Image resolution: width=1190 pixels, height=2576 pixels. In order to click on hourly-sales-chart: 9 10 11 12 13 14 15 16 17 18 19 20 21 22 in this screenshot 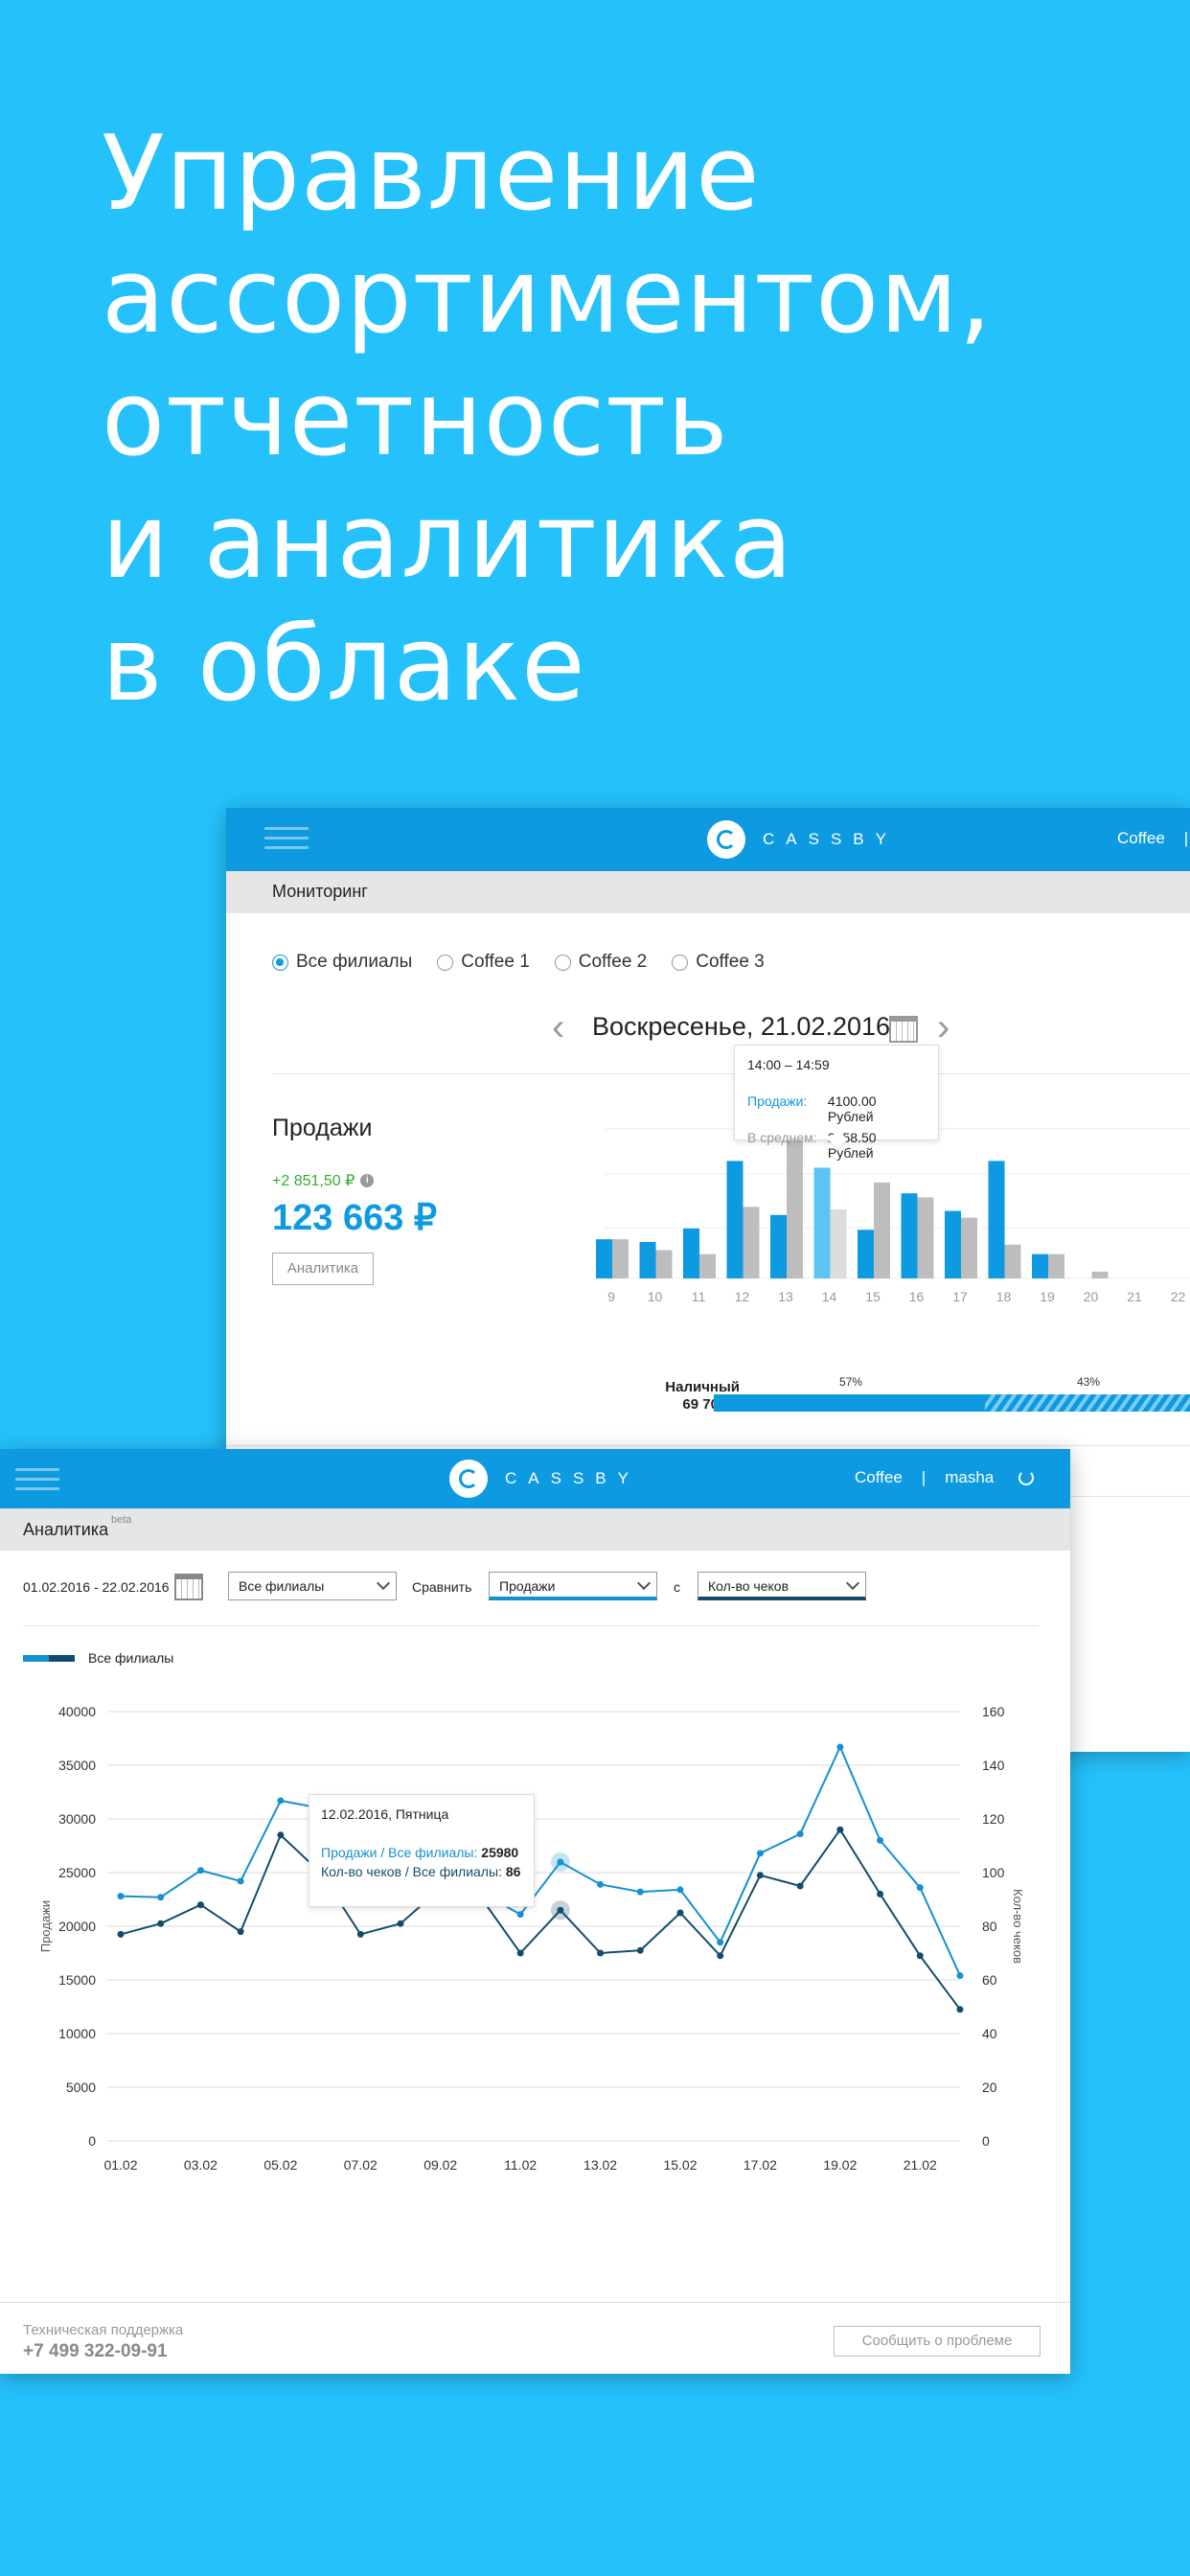, I will do `click(893, 1216)`.